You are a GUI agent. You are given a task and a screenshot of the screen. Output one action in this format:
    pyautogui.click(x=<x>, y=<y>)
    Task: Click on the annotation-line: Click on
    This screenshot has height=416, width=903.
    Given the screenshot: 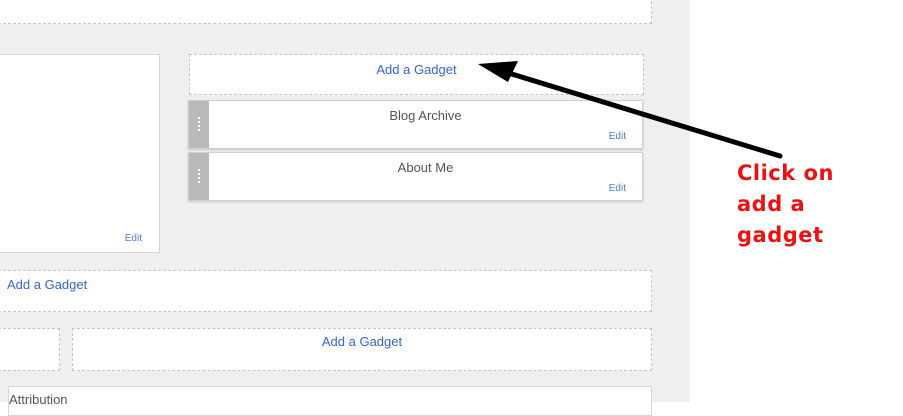 What is the action you would take?
    pyautogui.click(x=785, y=173)
    